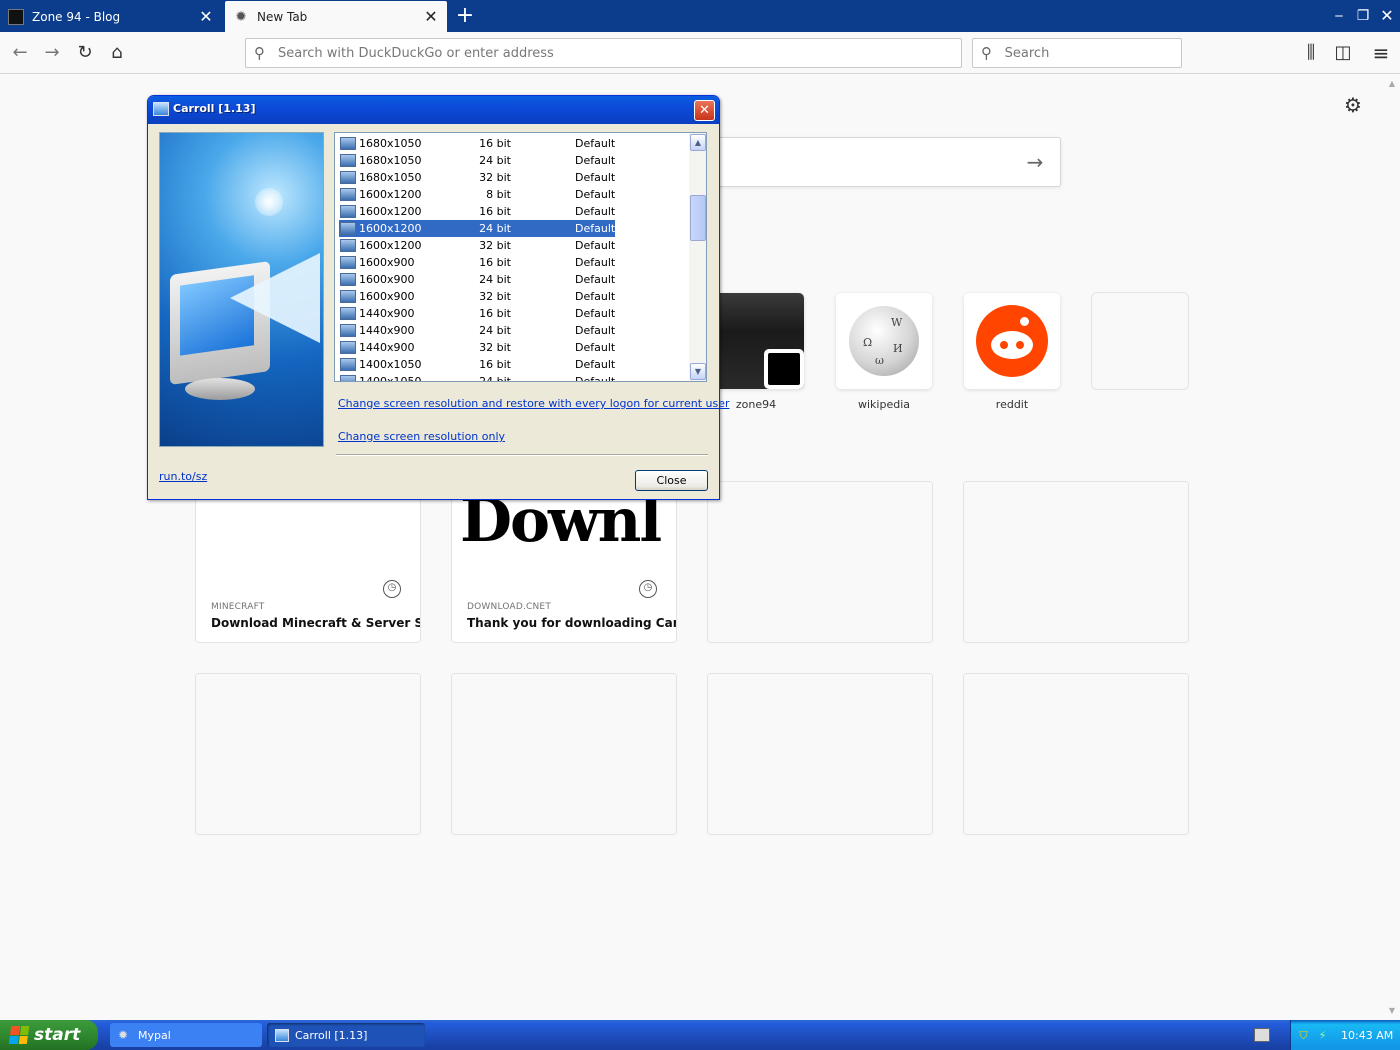  What do you see at coordinates (477, 160) in the screenshot?
I see `resolution-mode-row: 1680x1050 24 bit Default` at bounding box center [477, 160].